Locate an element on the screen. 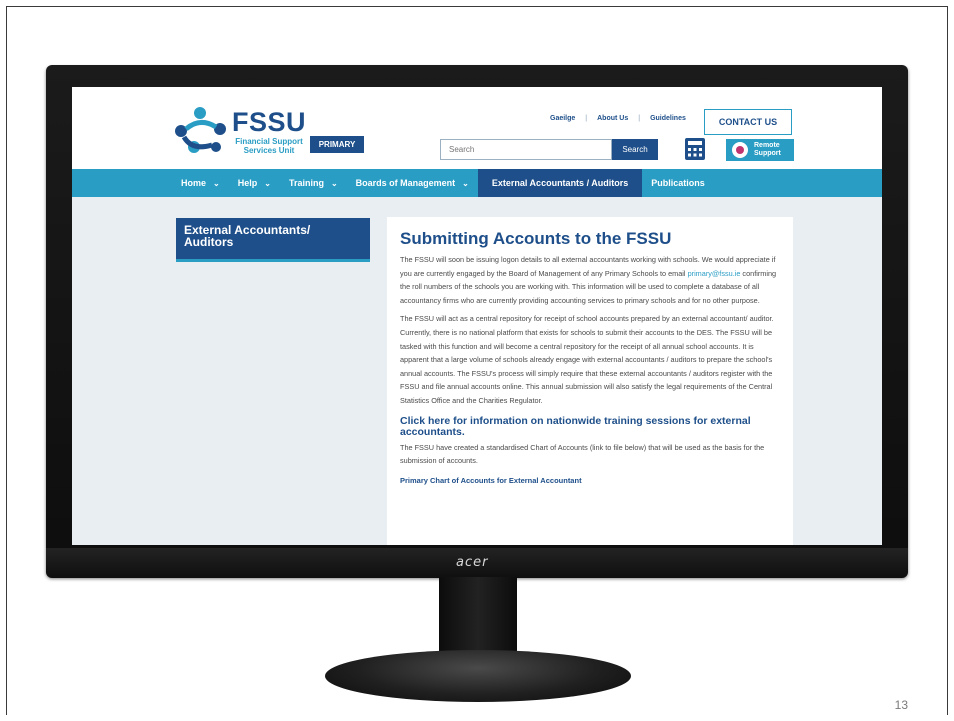 The height and width of the screenshot is (721, 954). top-link-gaeilge: Gaeilge is located at coordinates (562, 118).